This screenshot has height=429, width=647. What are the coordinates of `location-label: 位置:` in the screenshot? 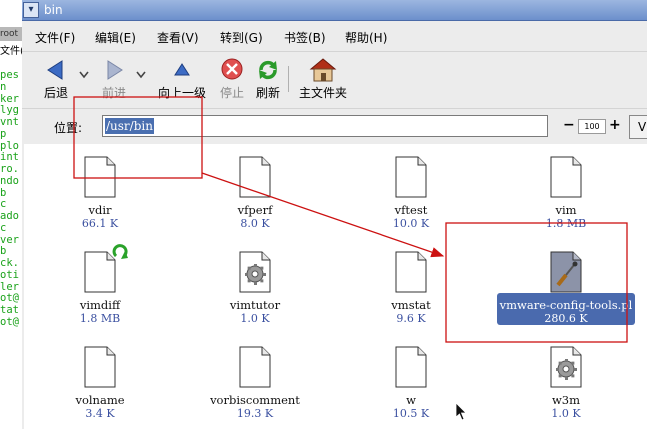 It's located at (68, 128).